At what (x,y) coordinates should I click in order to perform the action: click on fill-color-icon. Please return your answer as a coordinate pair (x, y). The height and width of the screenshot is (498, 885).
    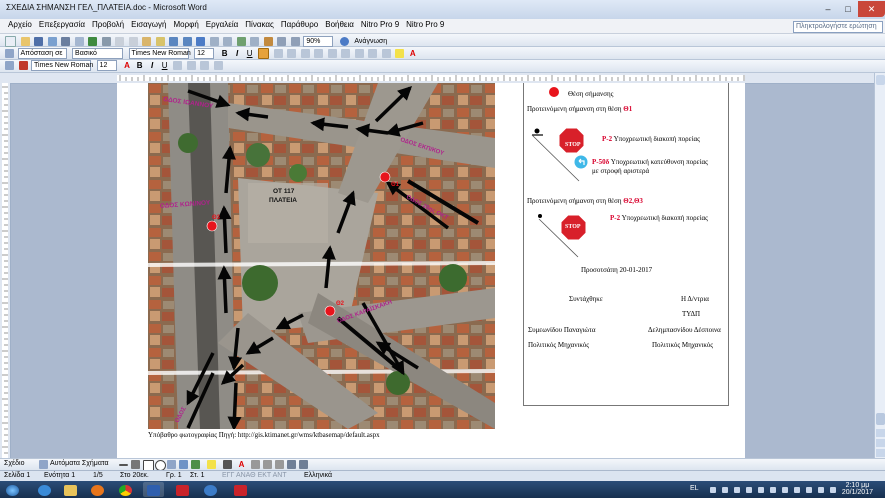
    Looking at the image, I should click on (211, 464).